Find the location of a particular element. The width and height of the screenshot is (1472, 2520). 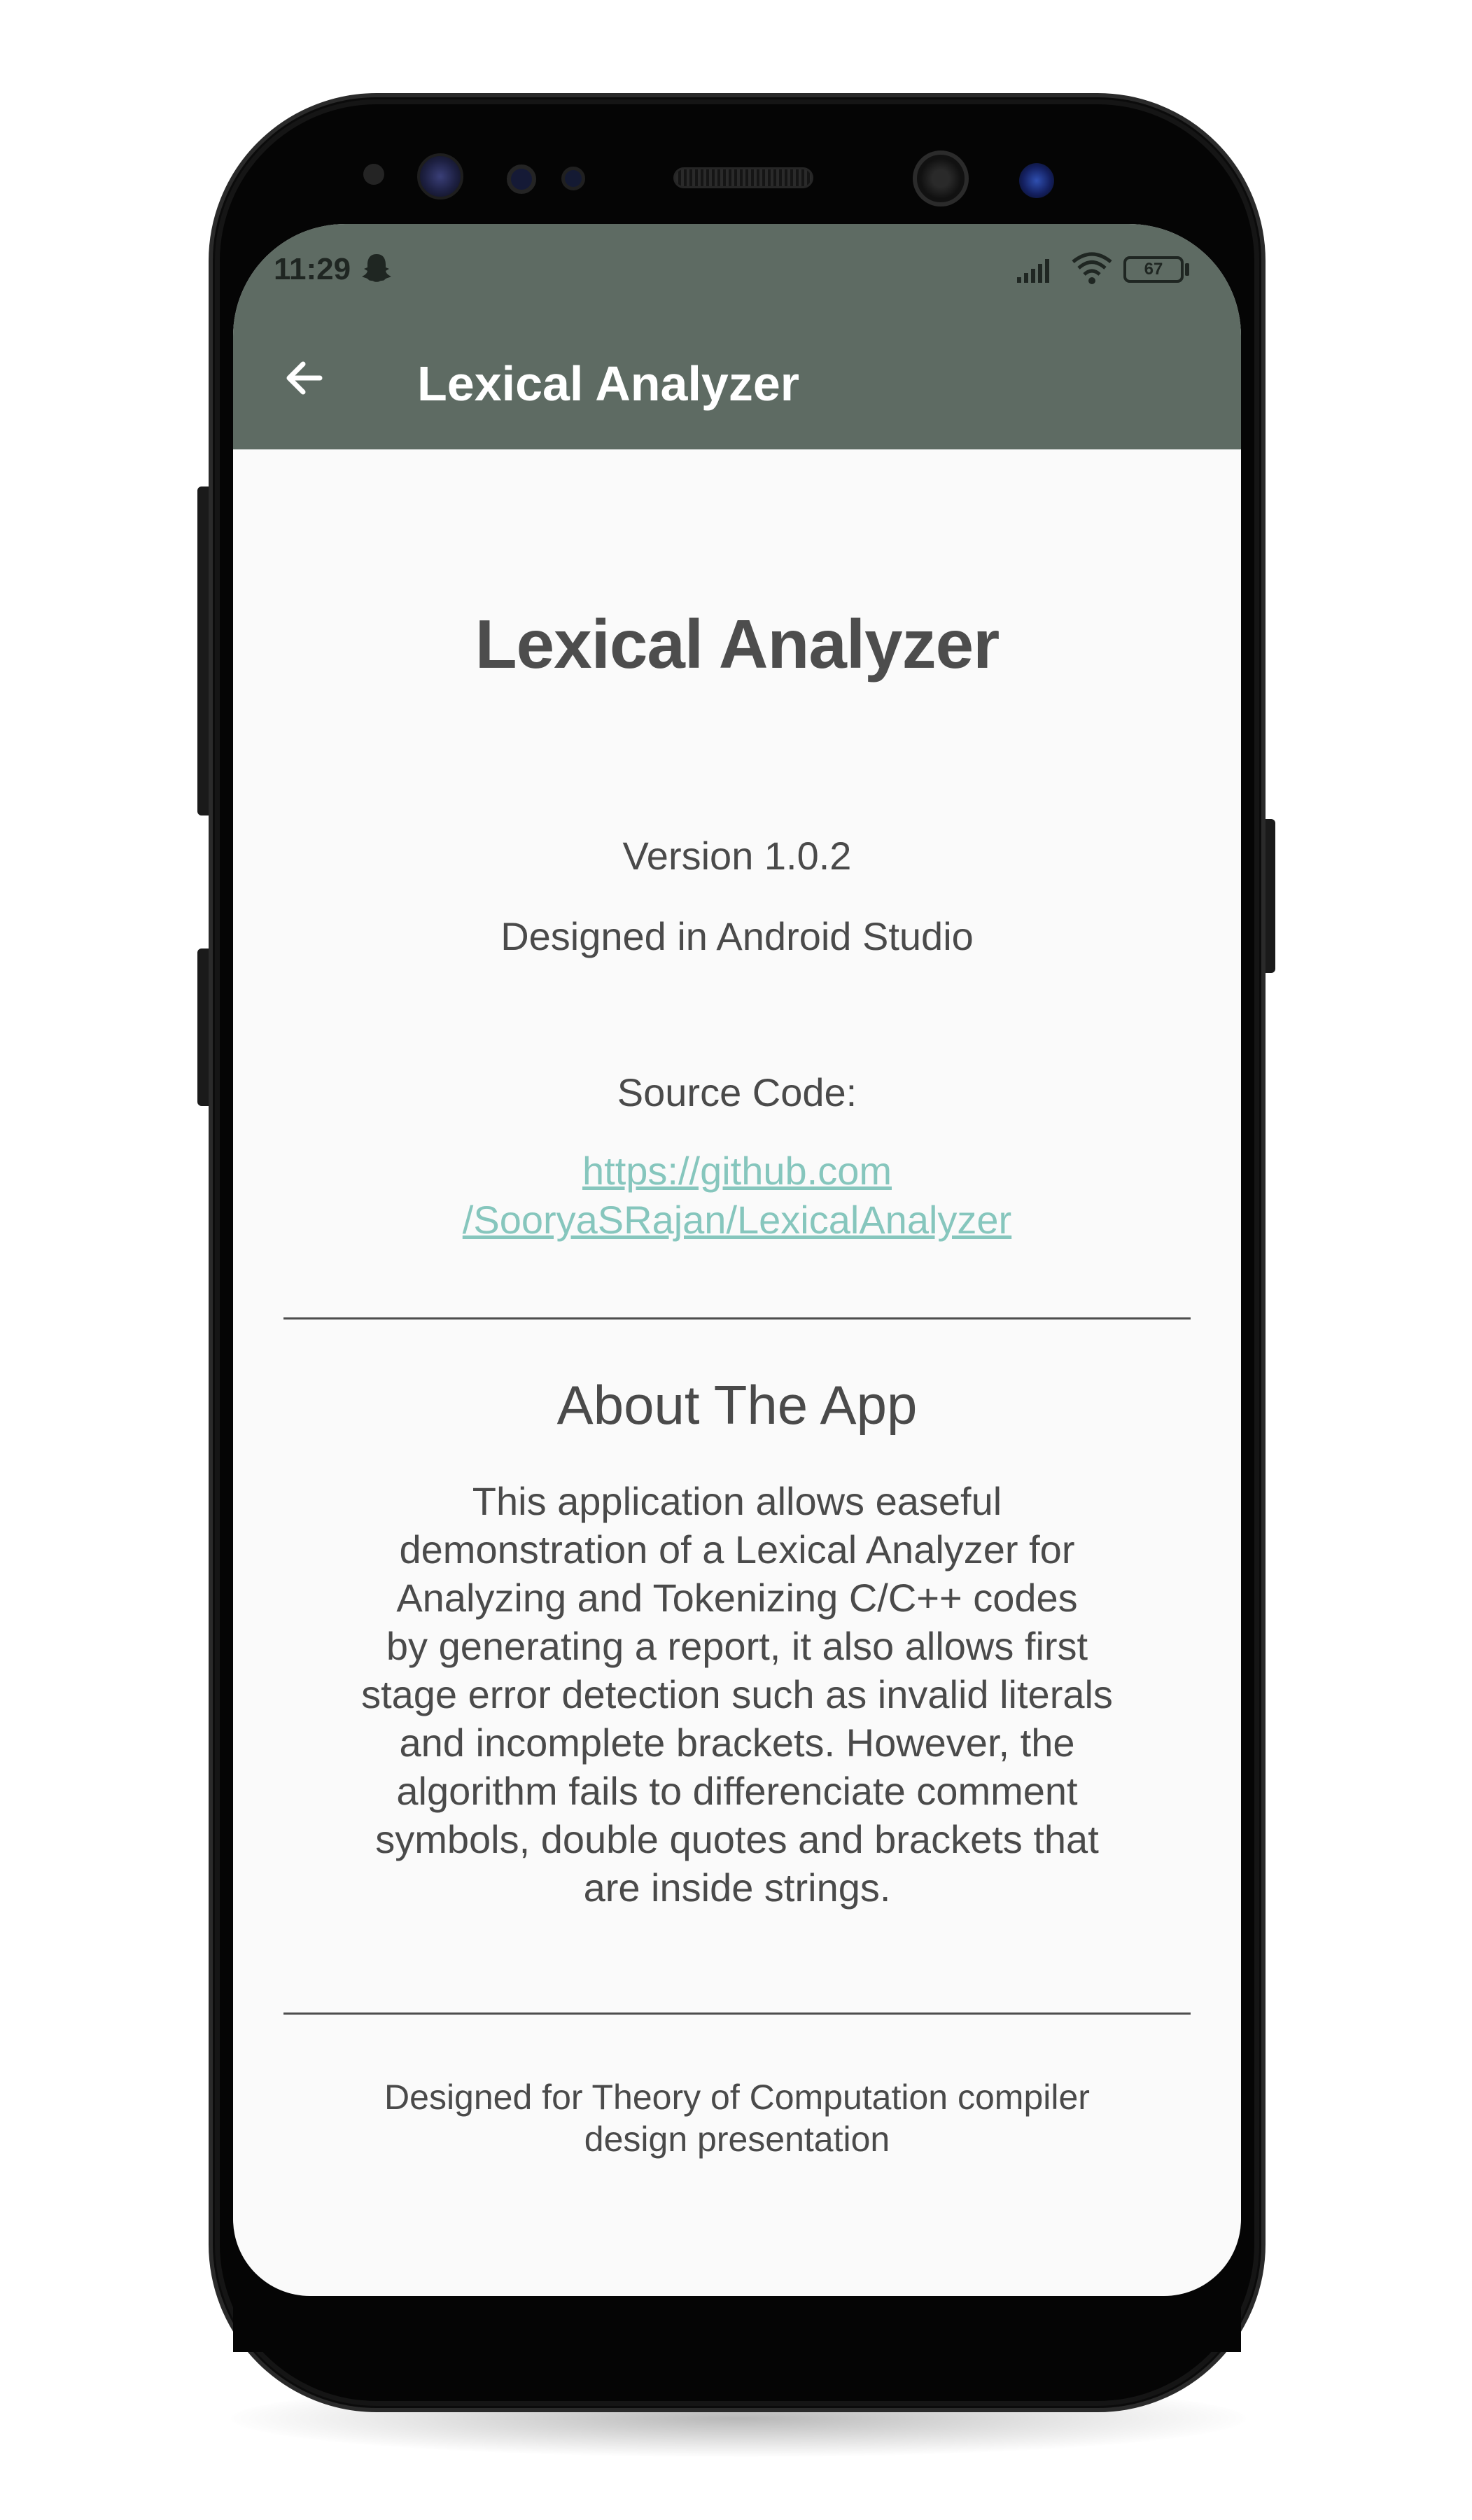

wifi-icon is located at coordinates (1092, 268).